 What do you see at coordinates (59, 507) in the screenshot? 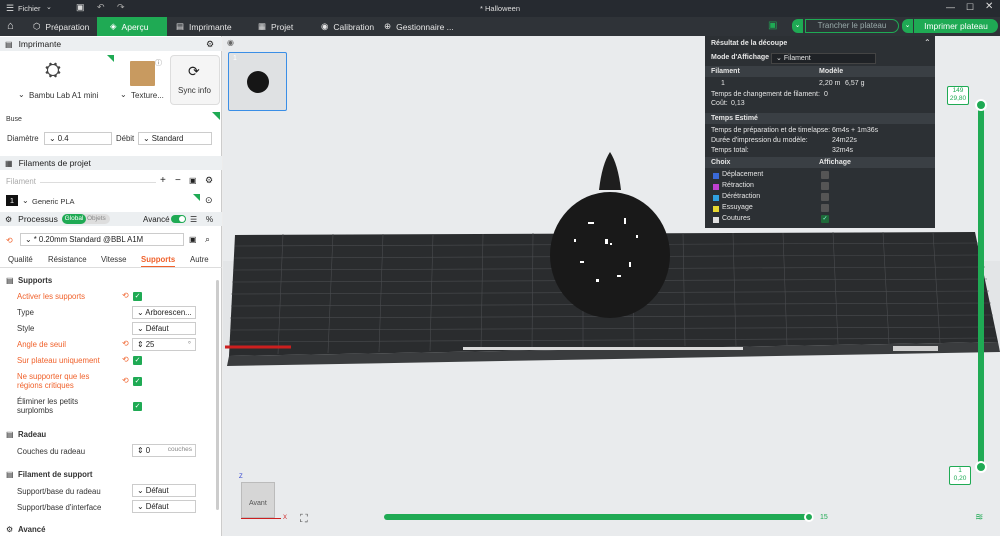
I see `interface-label: Support/base d'interface` at bounding box center [59, 507].